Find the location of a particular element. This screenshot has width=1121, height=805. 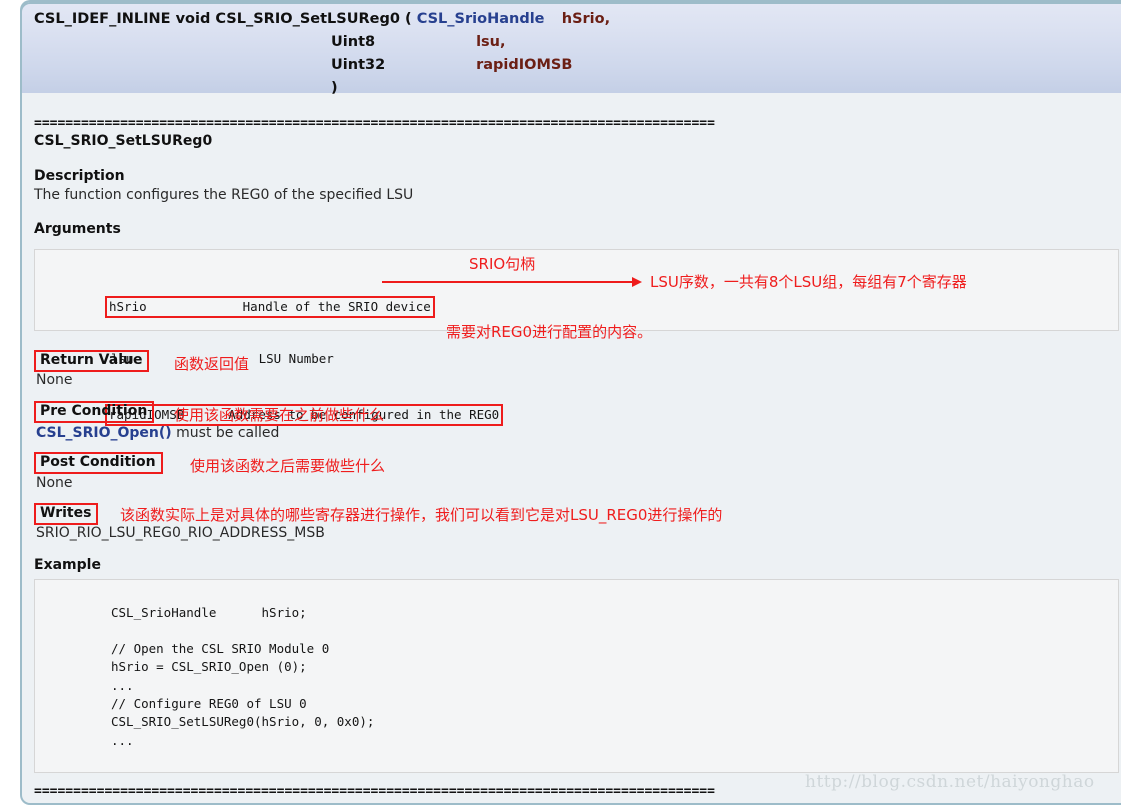

annotation-pre-condition: 使用该函数需要在之前做些什么 is located at coordinates (279, 415).